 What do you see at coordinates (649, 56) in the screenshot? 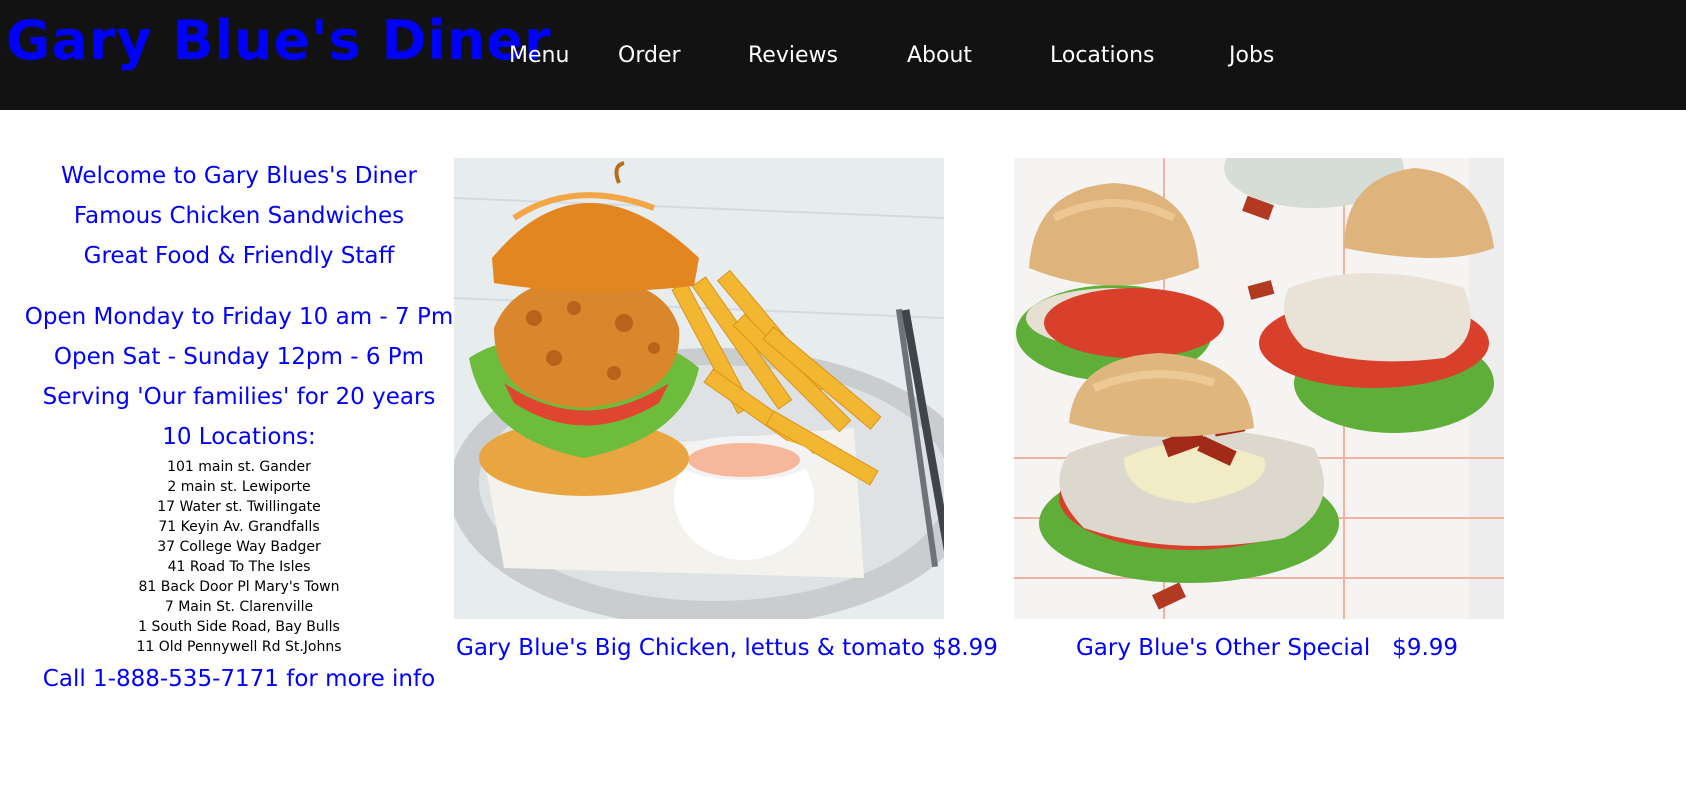
I see `nav-order: Order` at bounding box center [649, 56].